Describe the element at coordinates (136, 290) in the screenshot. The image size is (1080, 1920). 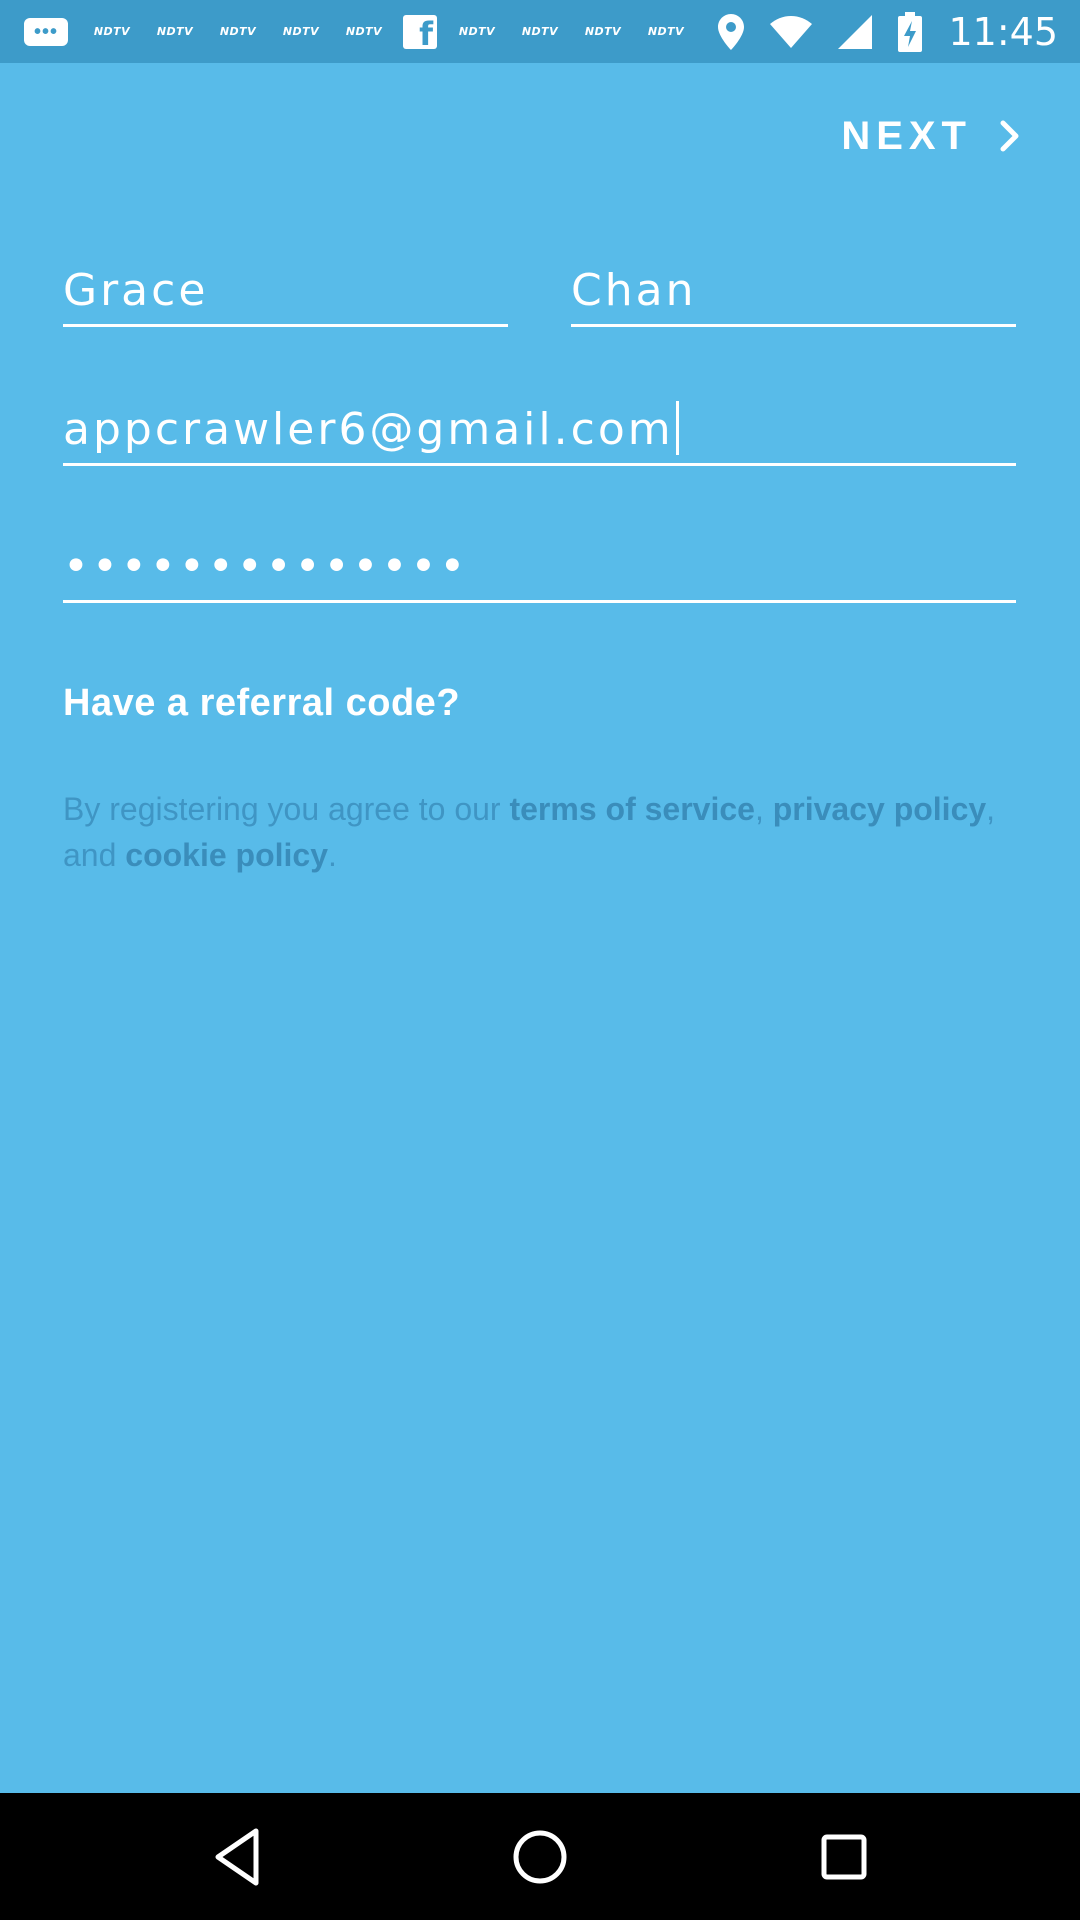
I see `first-name-value: Grace` at that location.